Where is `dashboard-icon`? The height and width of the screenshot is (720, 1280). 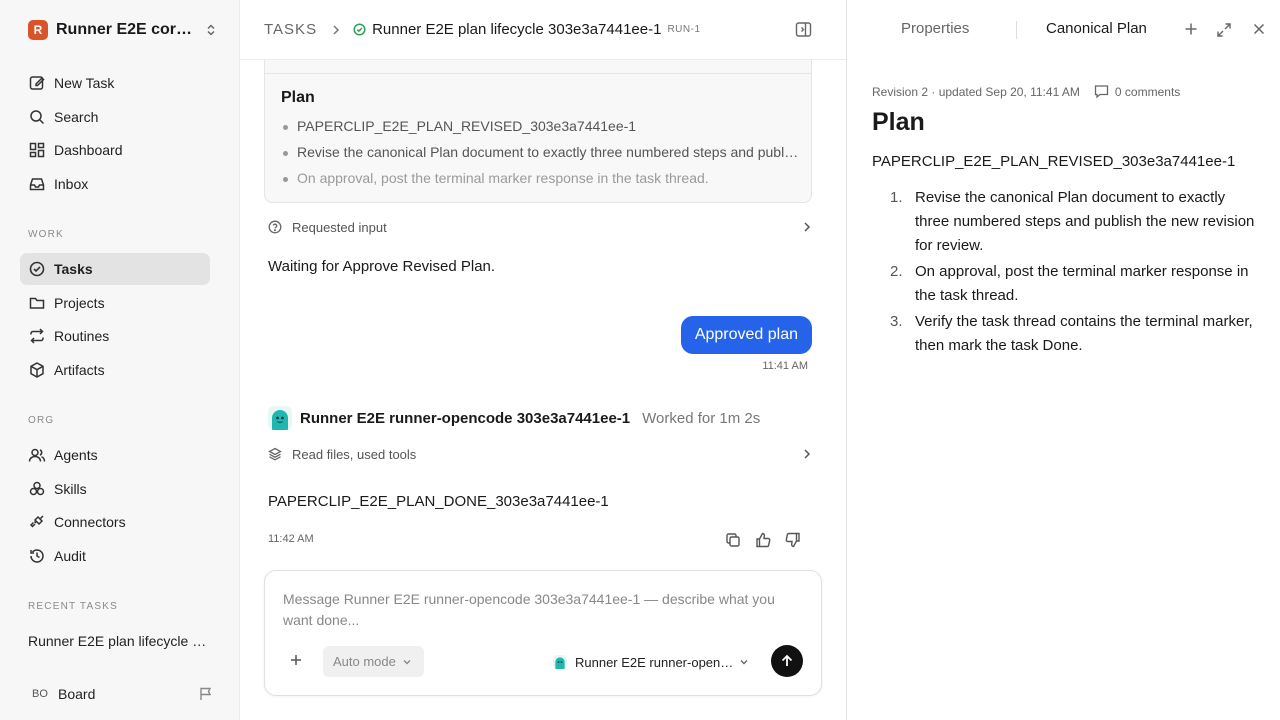 dashboard-icon is located at coordinates (37, 150).